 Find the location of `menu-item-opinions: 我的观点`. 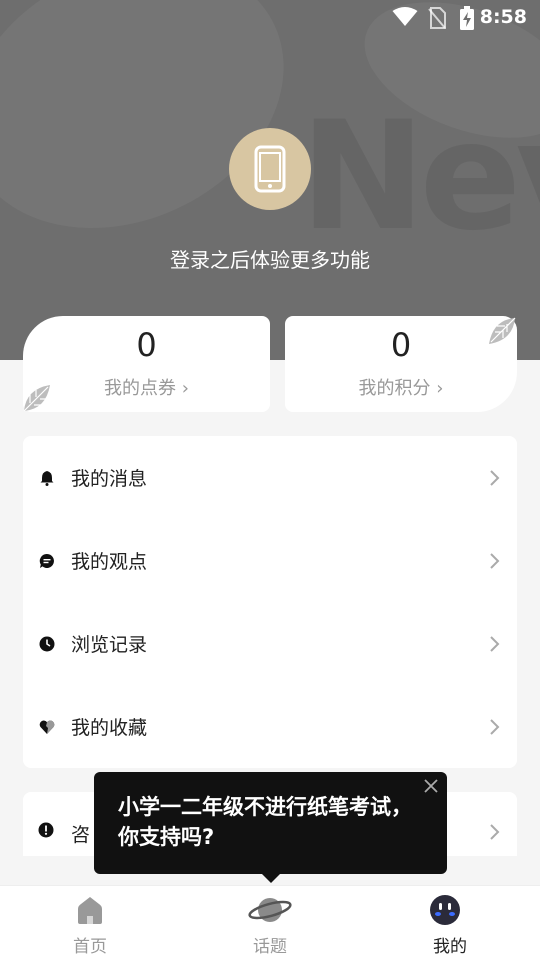

menu-item-opinions: 我的观点 is located at coordinates (270, 560).